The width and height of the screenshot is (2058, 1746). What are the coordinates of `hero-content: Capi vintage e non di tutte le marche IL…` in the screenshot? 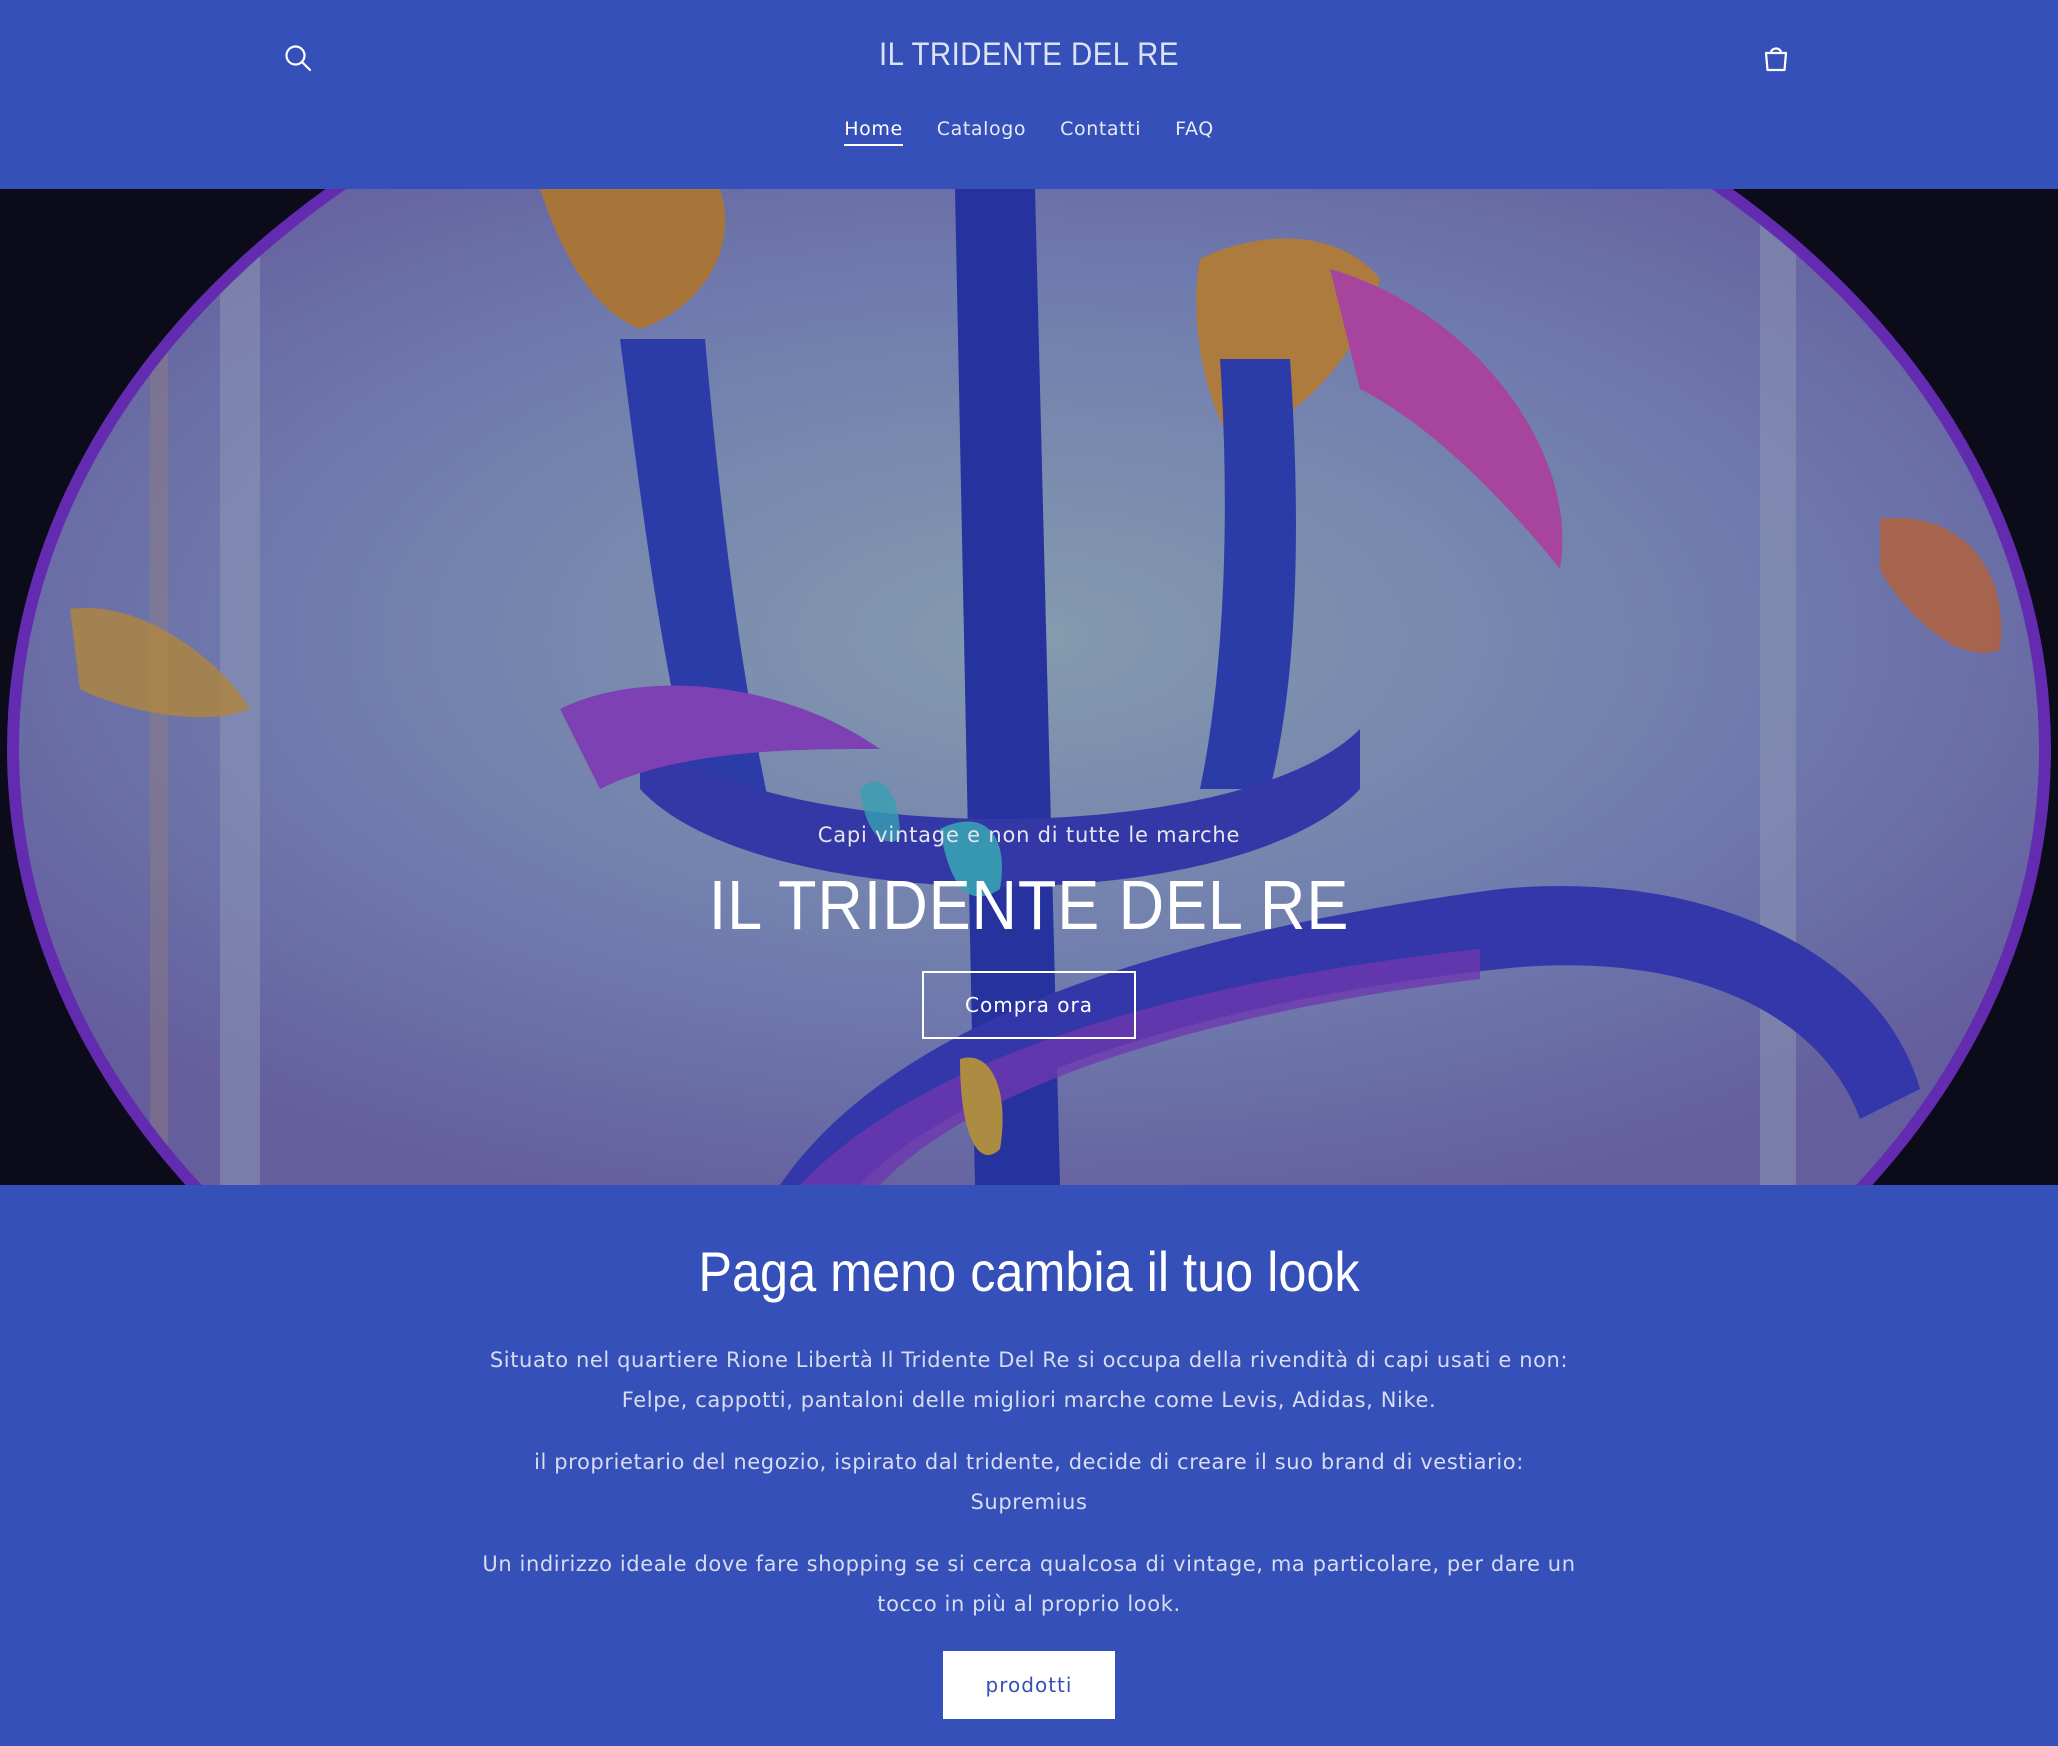 It's located at (1029, 931).